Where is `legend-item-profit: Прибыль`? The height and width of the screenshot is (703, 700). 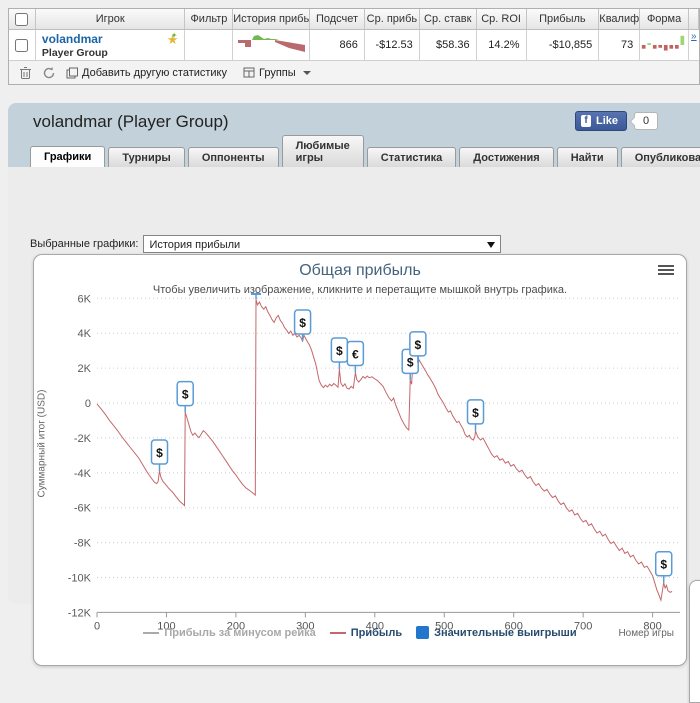
legend-item-profit: Прибыль is located at coordinates (366, 632).